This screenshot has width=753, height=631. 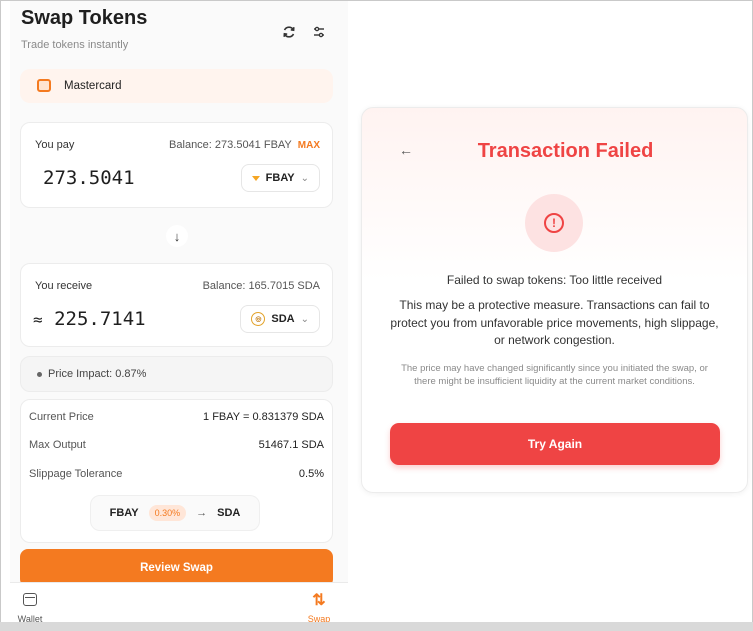 What do you see at coordinates (555, 444) in the screenshot?
I see `try-again-button: Try Again` at bounding box center [555, 444].